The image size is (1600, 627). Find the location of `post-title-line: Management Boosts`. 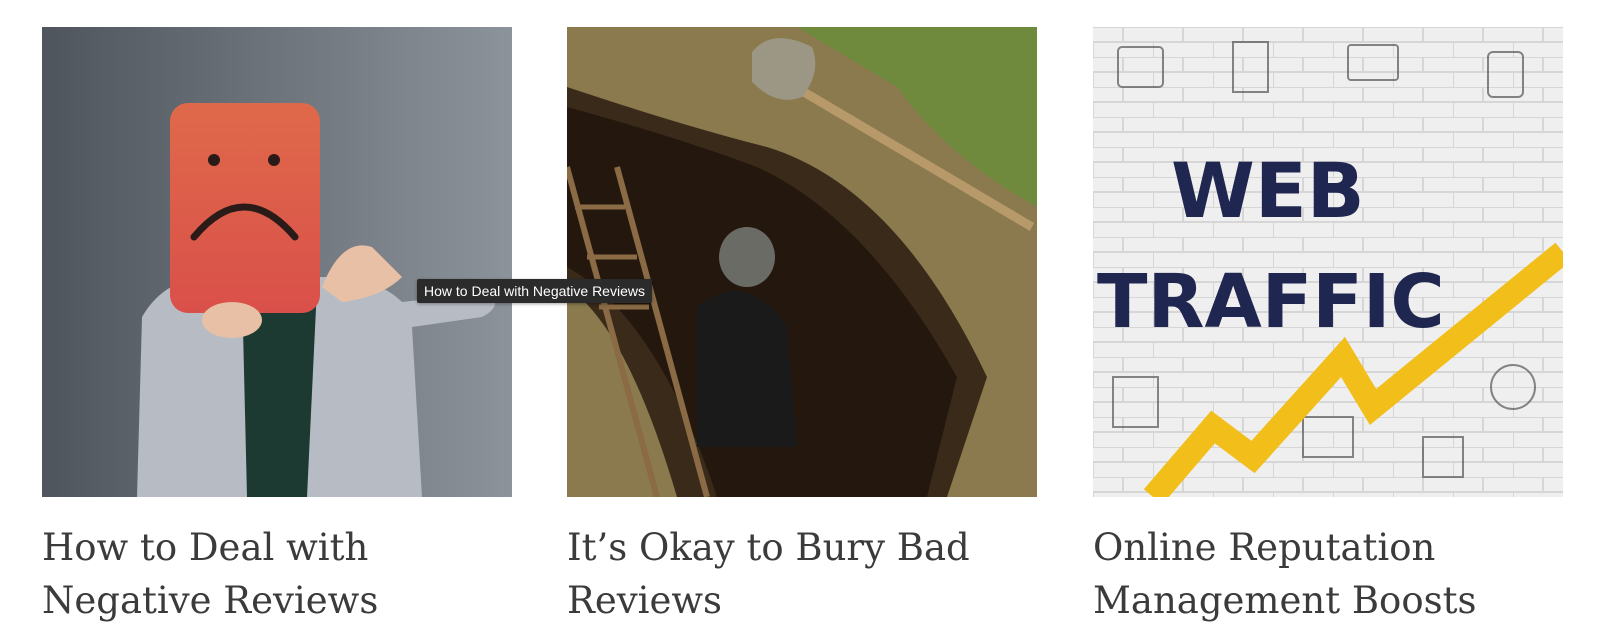

post-title-line: Management Boosts is located at coordinates (1328, 600).